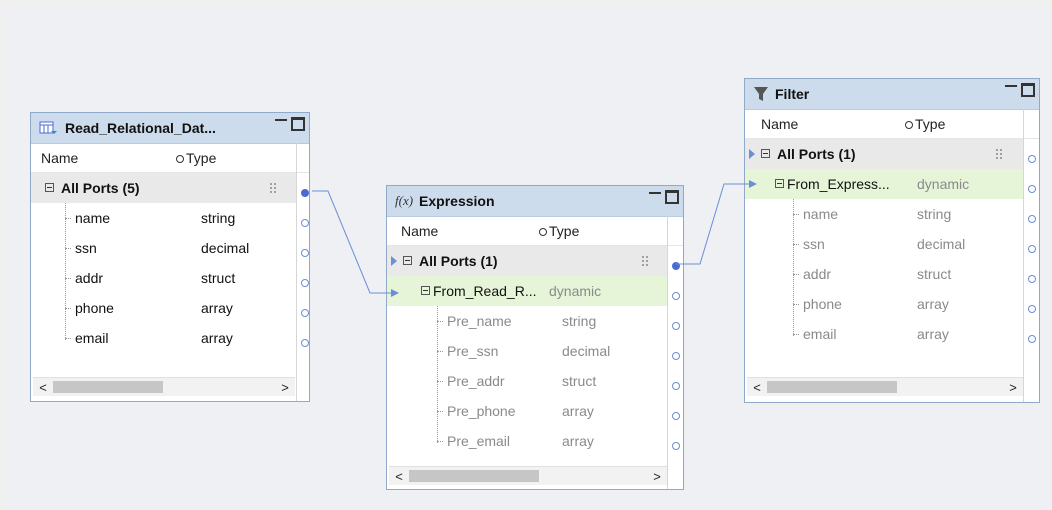 The width and height of the screenshot is (1052, 510). Describe the element at coordinates (100, 188) in the screenshot. I see `group-label: All Ports (5)` at that location.